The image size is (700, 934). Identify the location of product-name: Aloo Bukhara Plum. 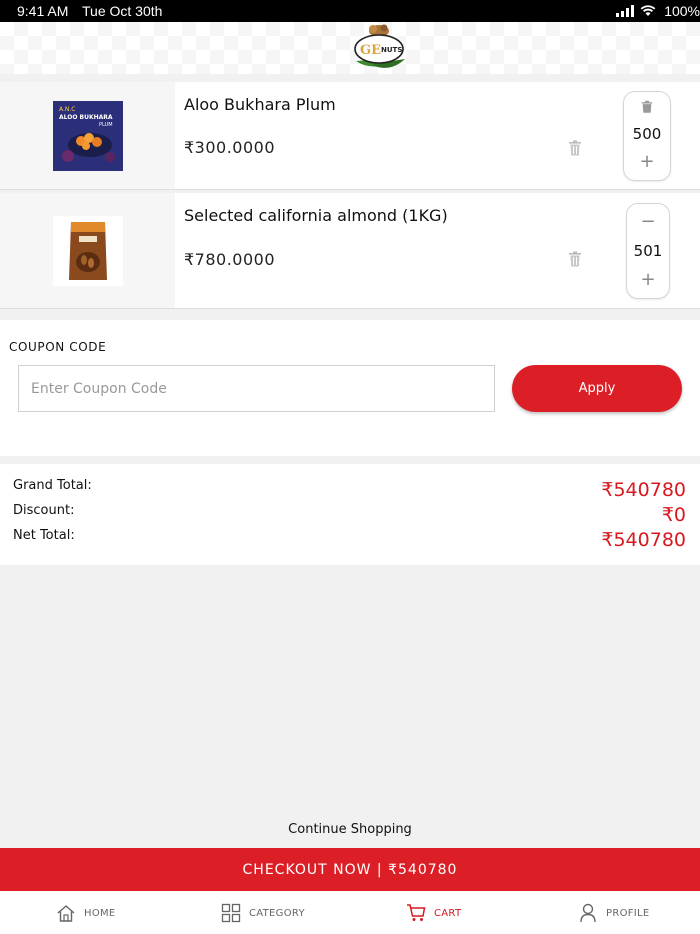
(260, 104).